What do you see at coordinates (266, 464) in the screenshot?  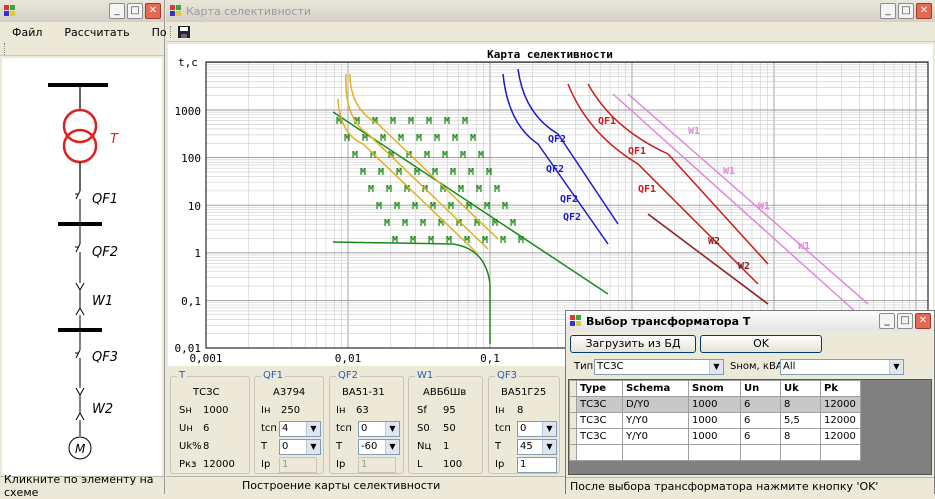 I see `qf1-ip-label: Iр` at bounding box center [266, 464].